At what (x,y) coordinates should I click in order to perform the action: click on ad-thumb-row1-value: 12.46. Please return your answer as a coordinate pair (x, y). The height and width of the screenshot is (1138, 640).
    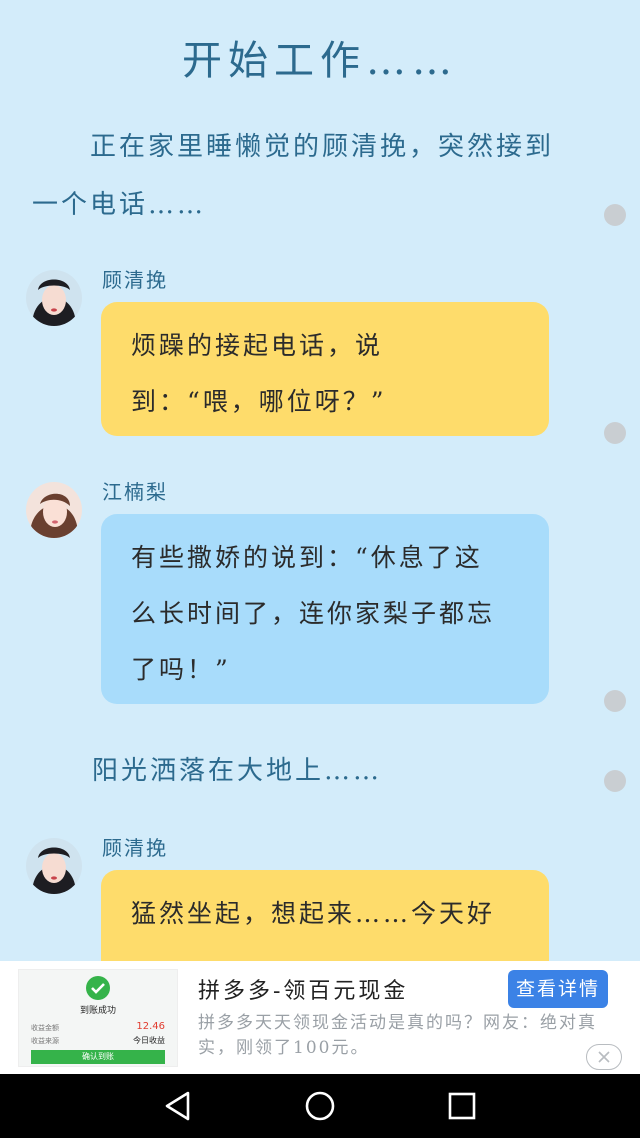
    Looking at the image, I should click on (150, 1026).